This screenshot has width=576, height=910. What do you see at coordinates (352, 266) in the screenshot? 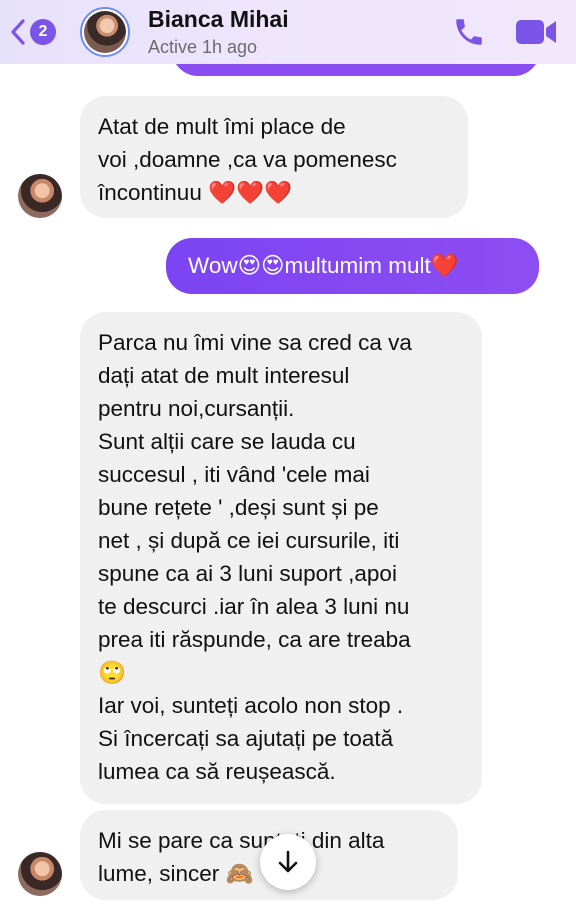
I see `sent-message: Wow😍😍multumim mult❤️` at bounding box center [352, 266].